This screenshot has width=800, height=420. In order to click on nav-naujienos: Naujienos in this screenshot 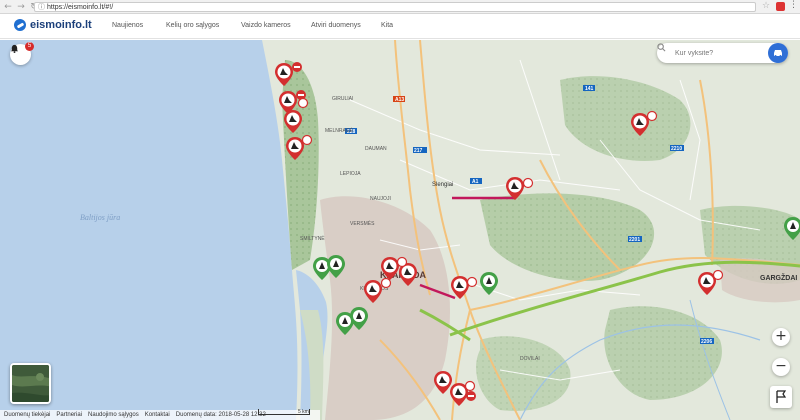, I will do `click(127, 25)`.